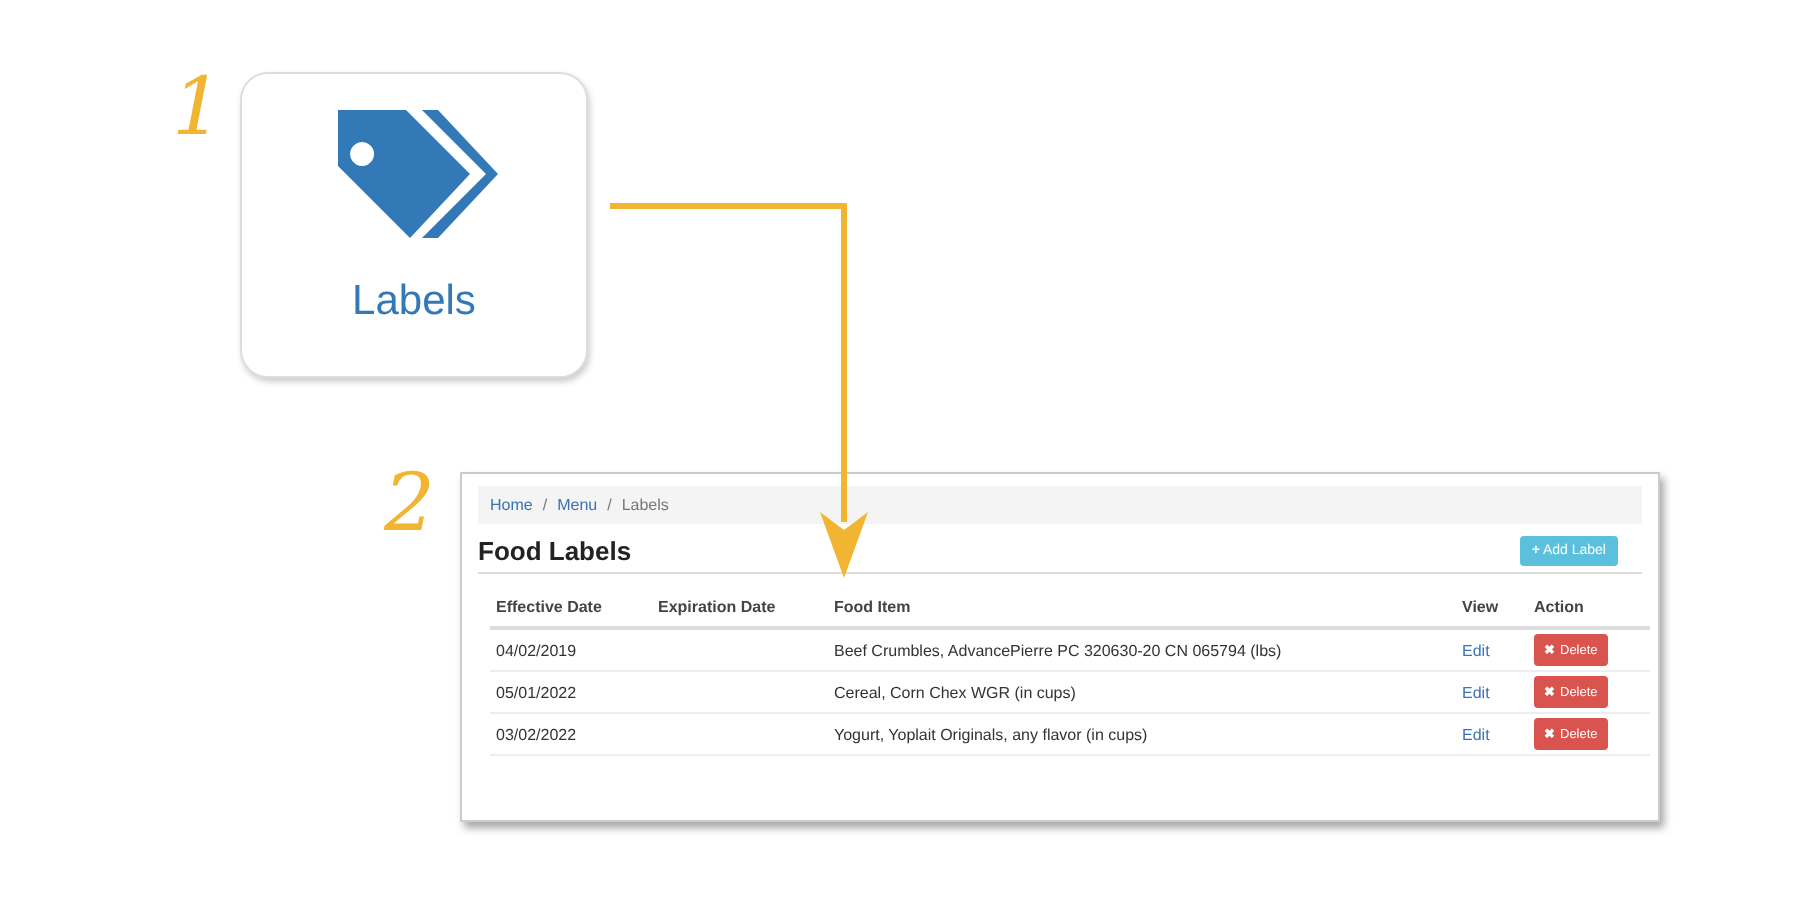 The image size is (1800, 902). I want to click on step-number: 2, so click(409, 504).